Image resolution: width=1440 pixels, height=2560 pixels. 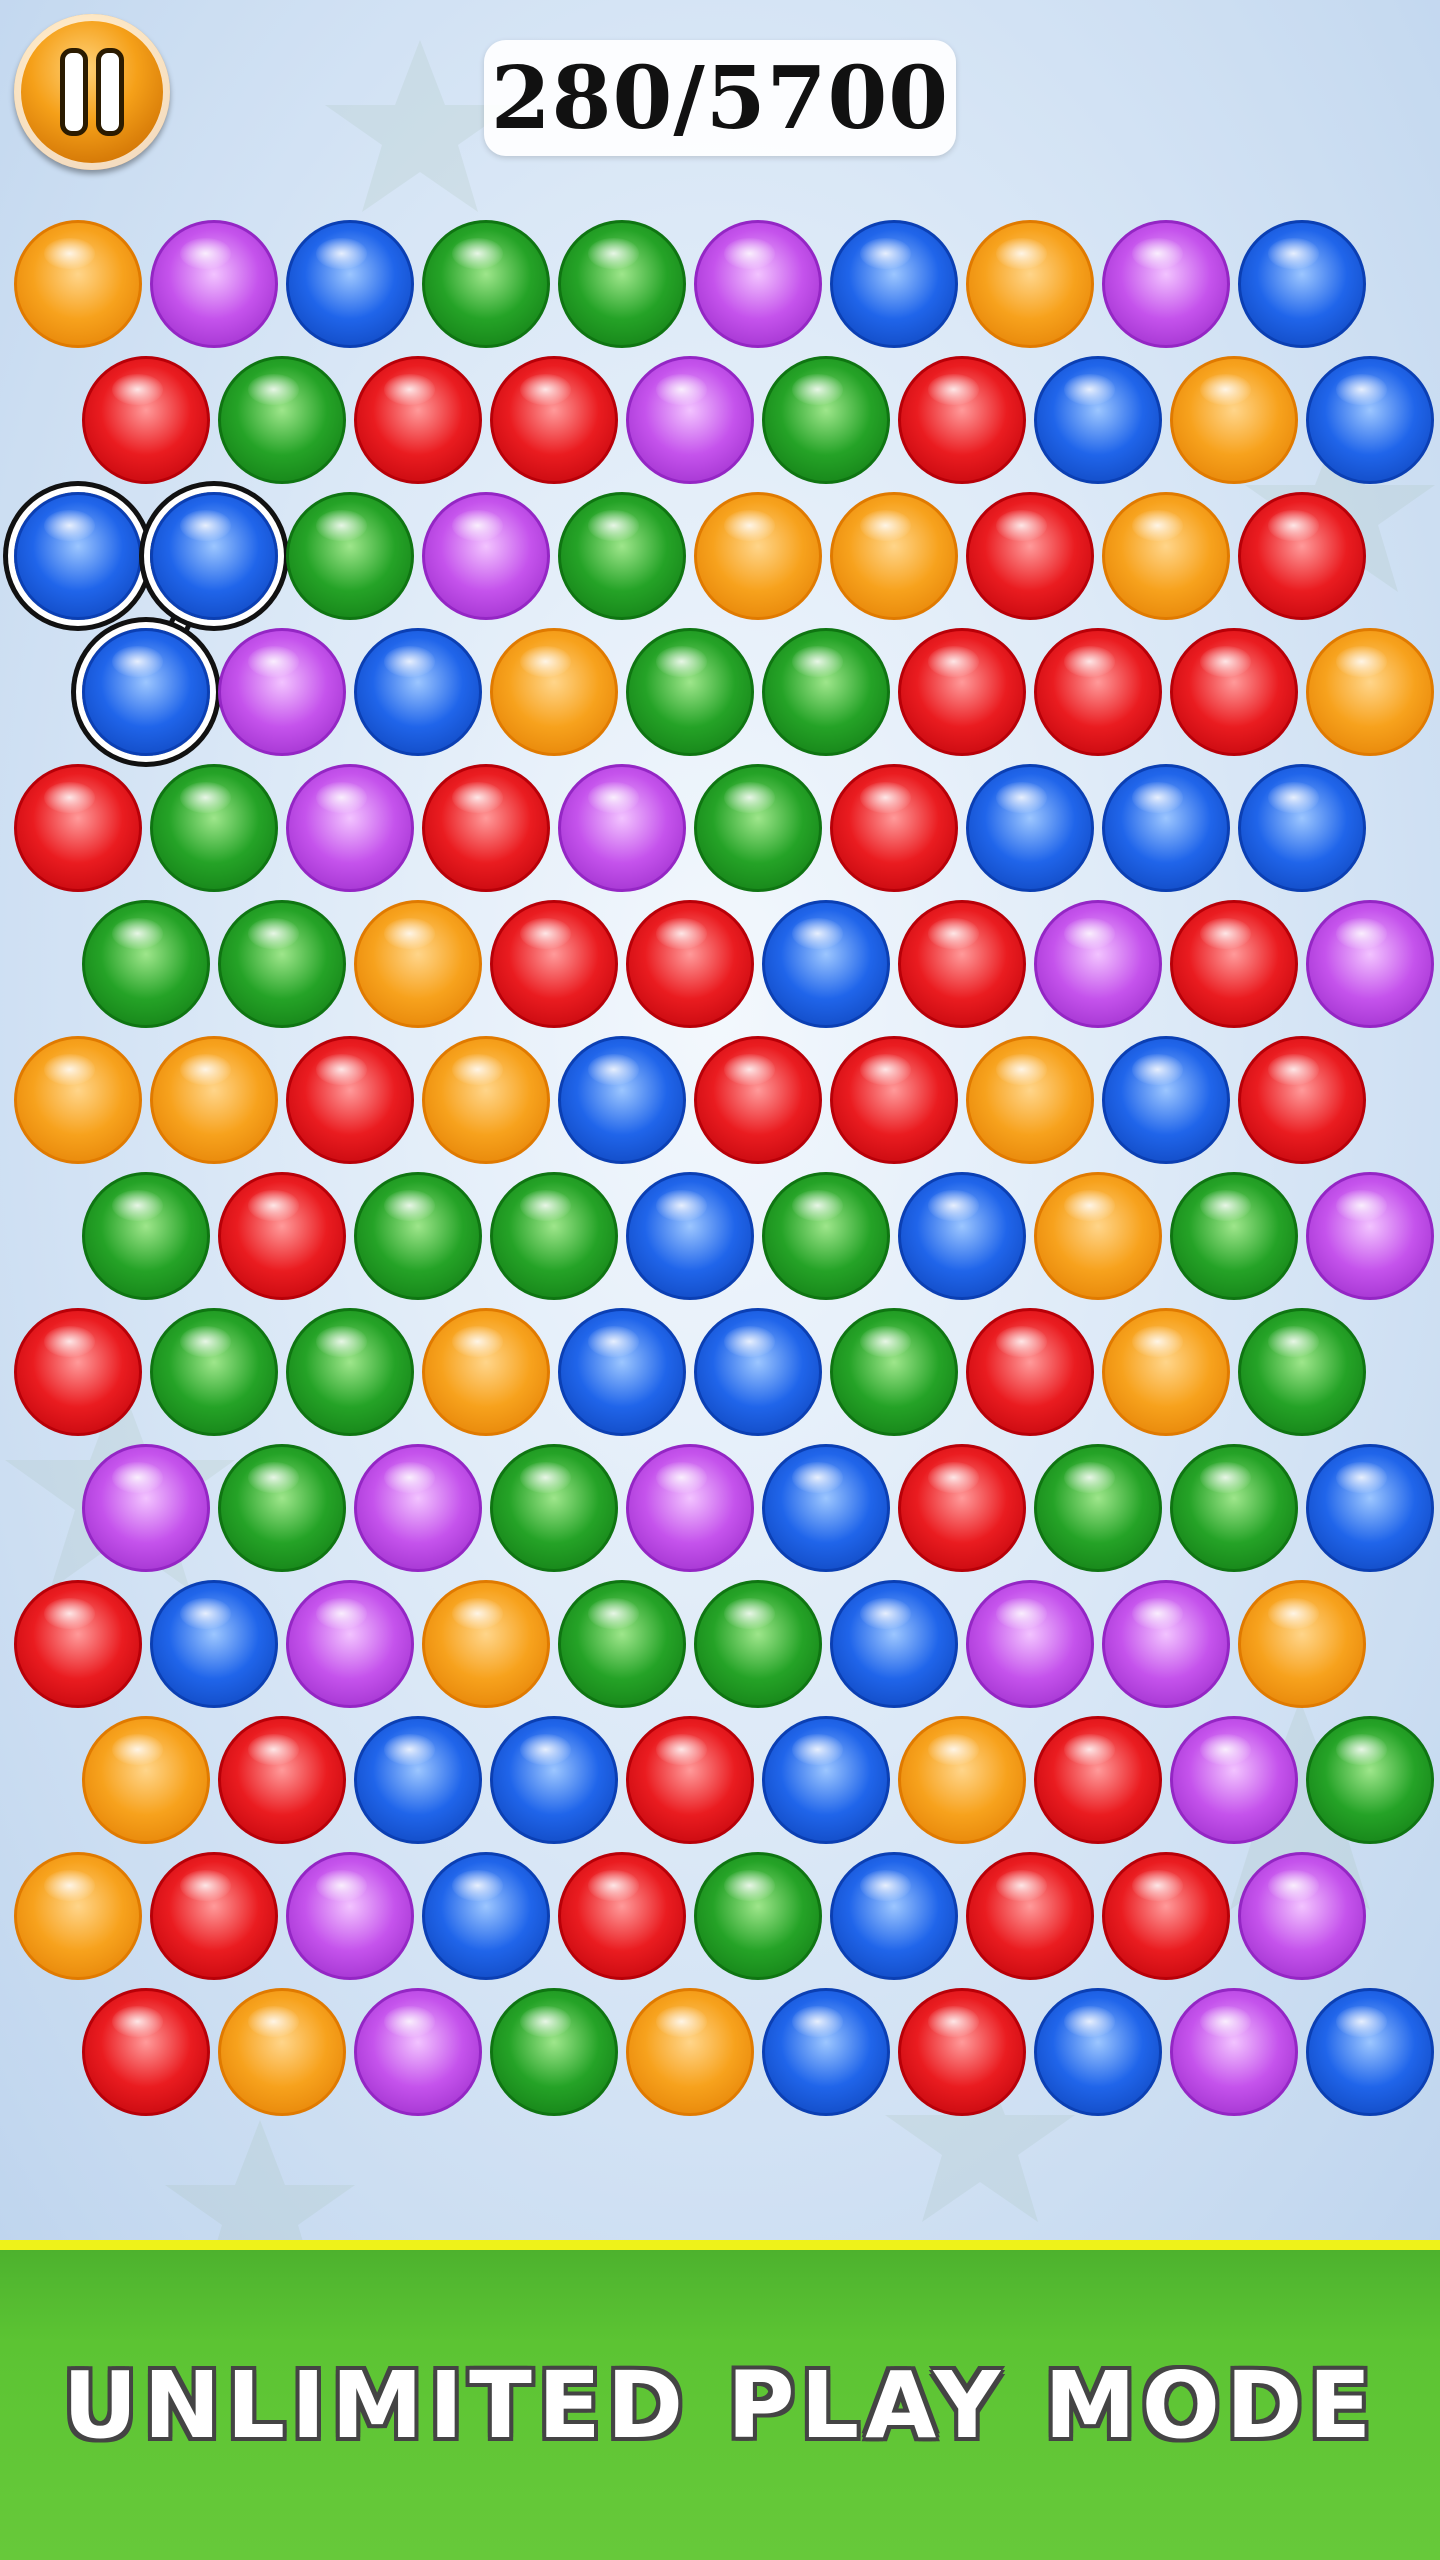 I want to click on pause-button, so click(x=92, y=92).